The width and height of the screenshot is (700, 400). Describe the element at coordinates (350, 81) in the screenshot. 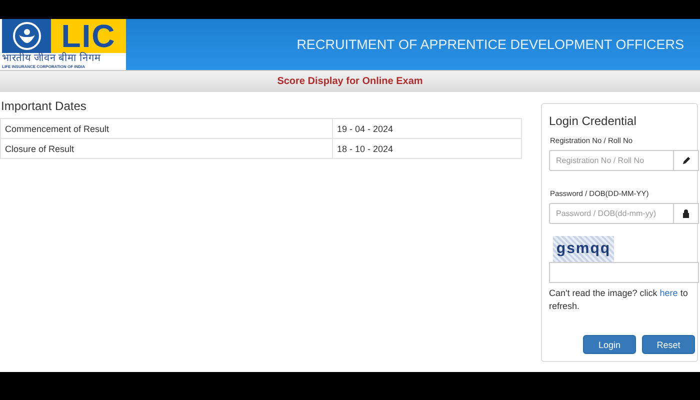

I see `subheader-title: Score Display for Online Exam` at that location.